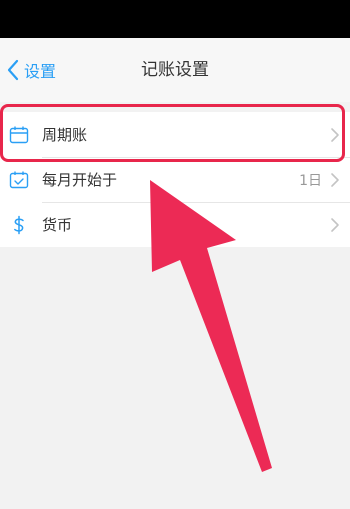 This screenshot has width=350, height=509. I want to click on page-title: 记账设置, so click(175, 70).